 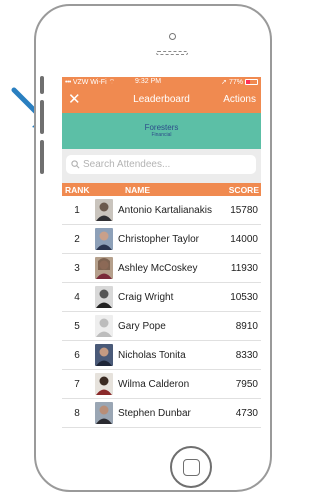 What do you see at coordinates (42, 157) in the screenshot?
I see `volume-down-button` at bounding box center [42, 157].